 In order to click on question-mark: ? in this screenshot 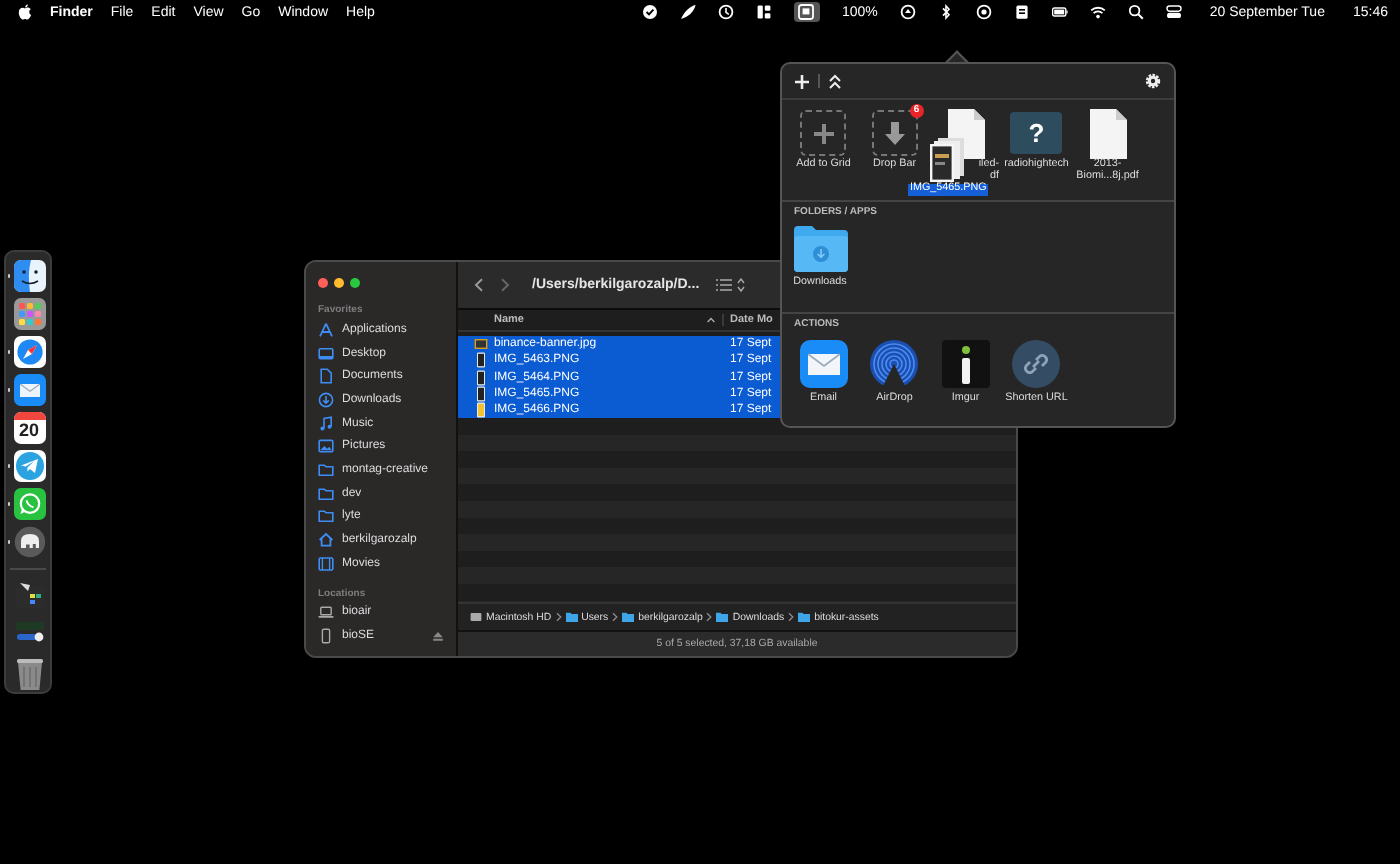, I will do `click(1036, 133)`.